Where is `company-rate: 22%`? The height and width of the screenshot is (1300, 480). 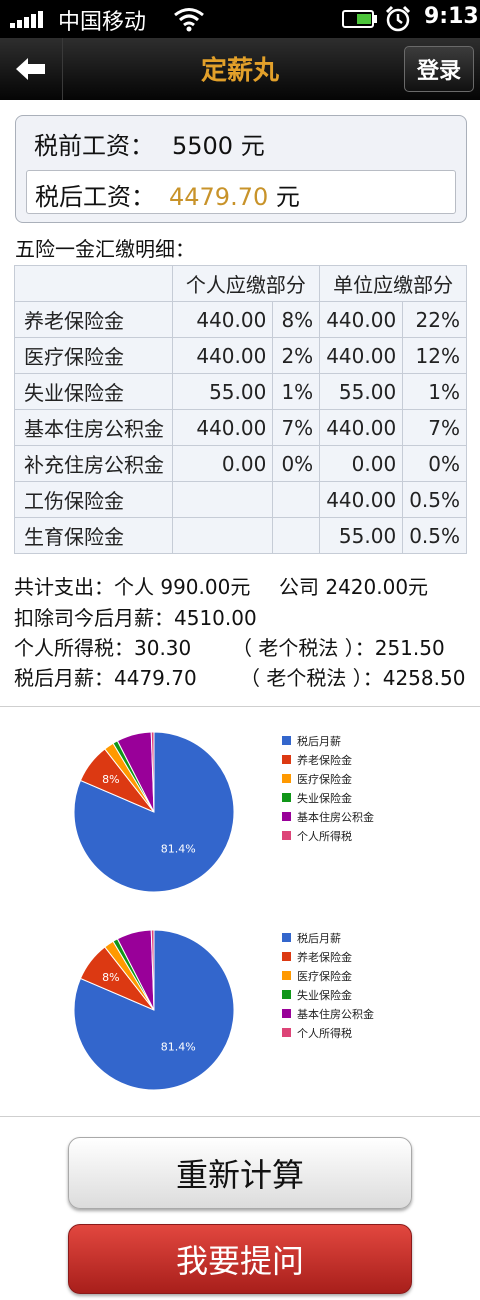 company-rate: 22% is located at coordinates (434, 319).